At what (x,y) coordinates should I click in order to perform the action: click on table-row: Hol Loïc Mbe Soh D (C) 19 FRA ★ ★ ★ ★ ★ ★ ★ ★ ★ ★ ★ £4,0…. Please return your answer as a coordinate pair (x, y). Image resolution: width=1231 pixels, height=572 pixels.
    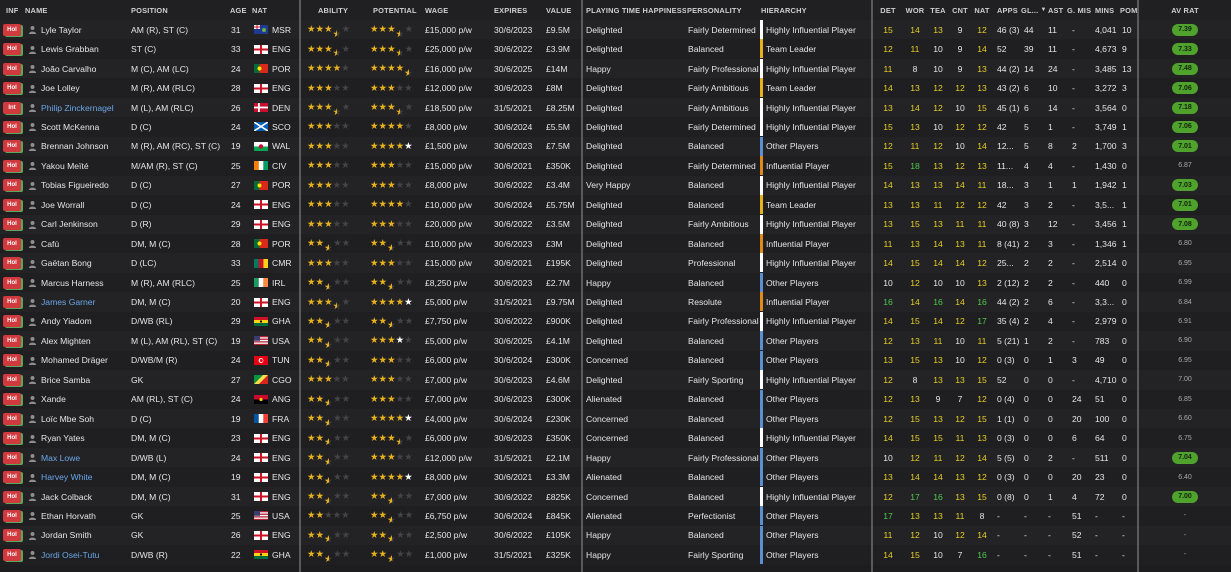
    Looking at the image, I should click on (615, 419).